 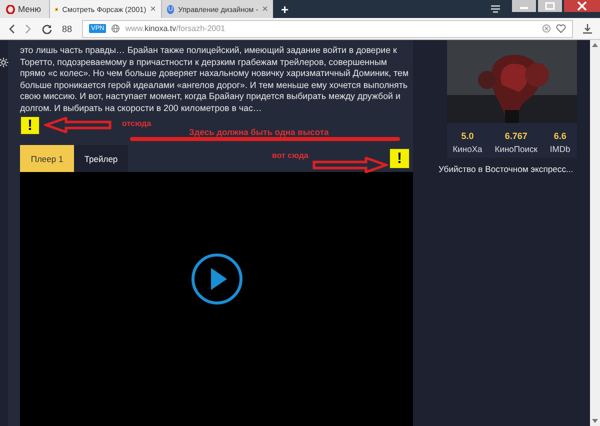 I want to click on globe-icon, so click(x=115, y=28).